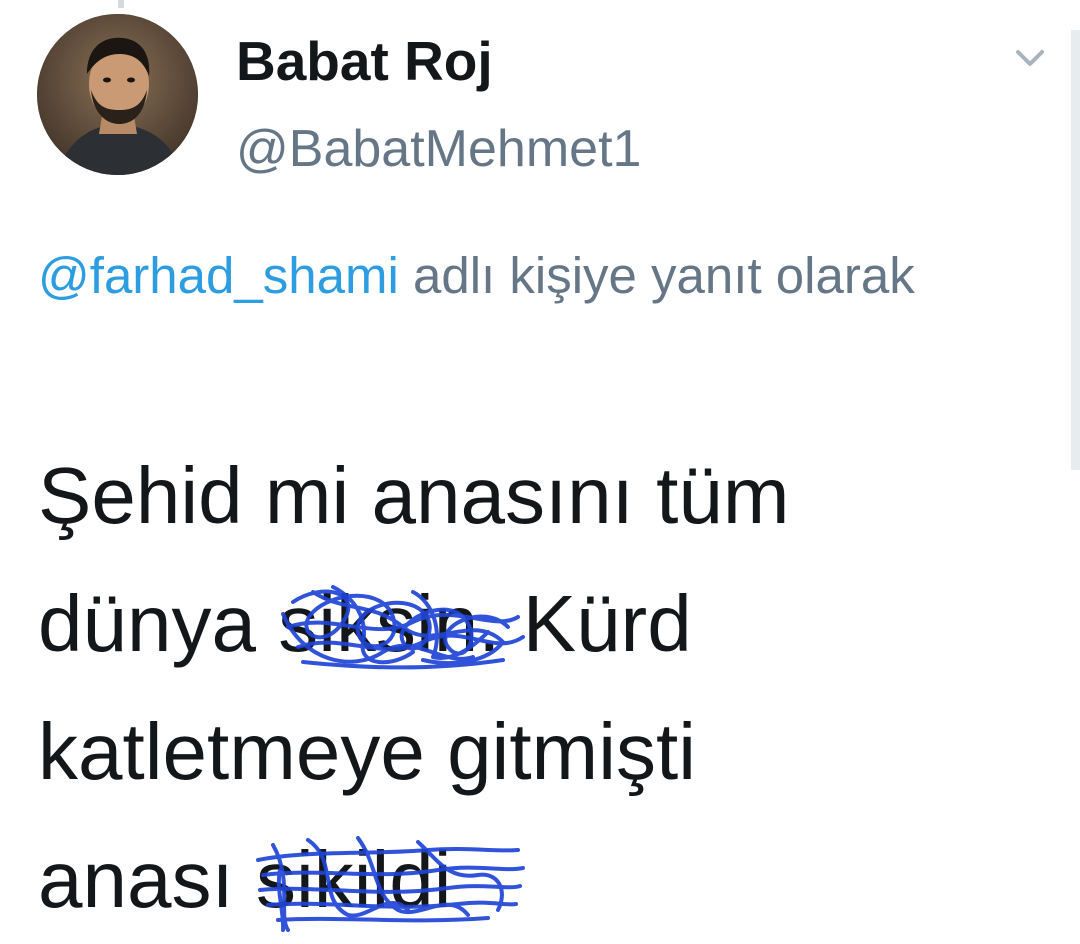 The image size is (1080, 944). I want to click on username: @BabatMehmet1, so click(438, 149).